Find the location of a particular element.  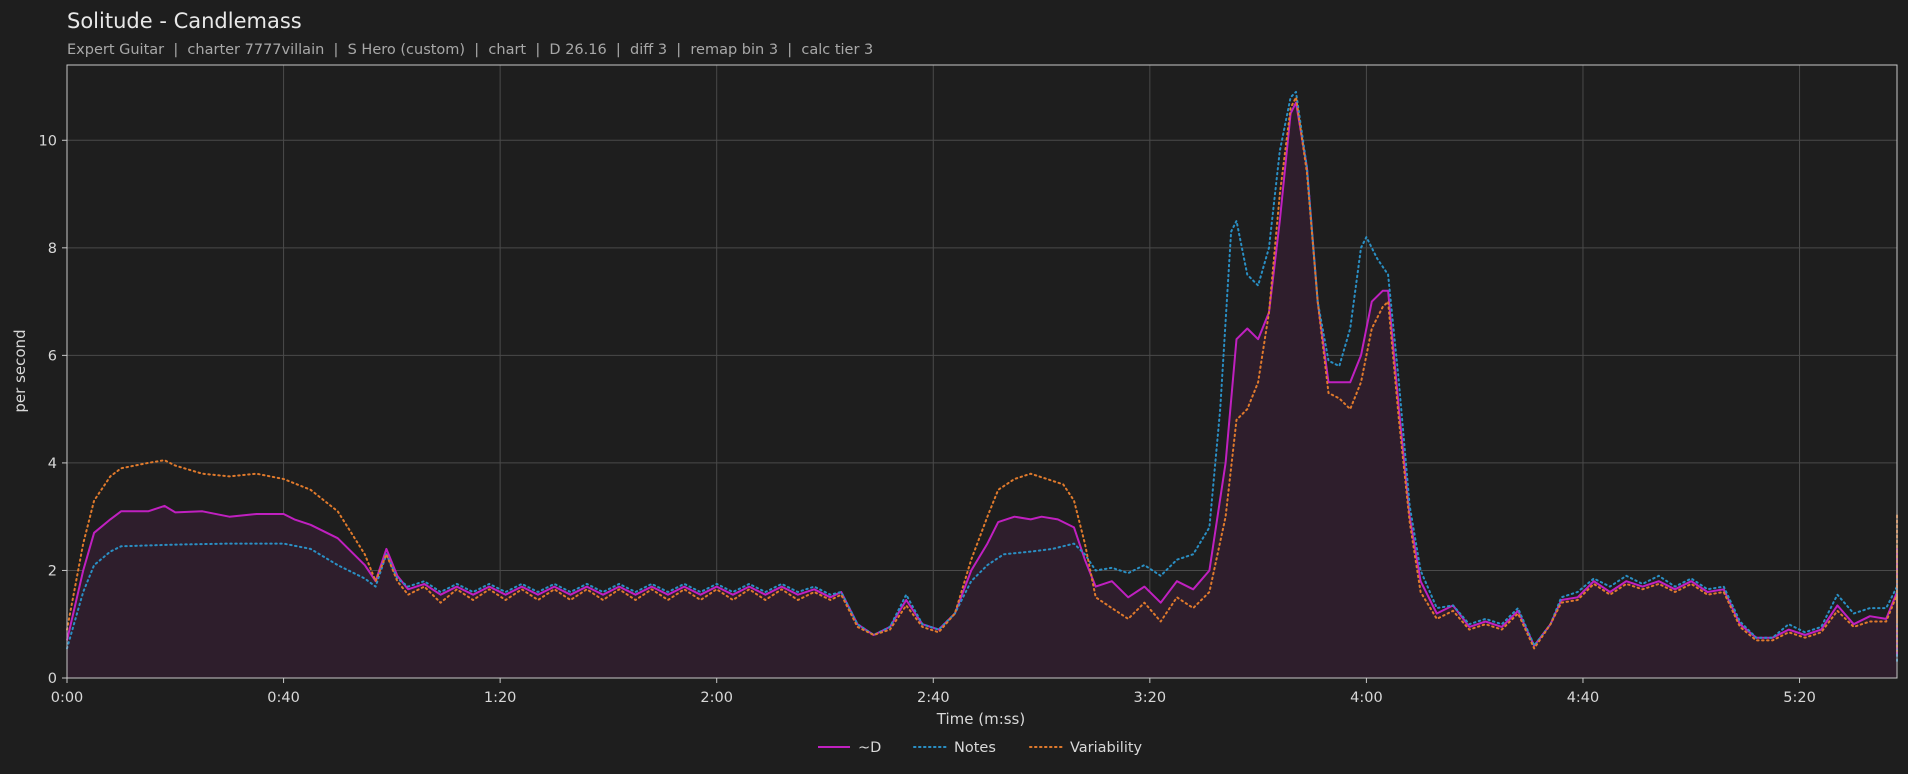

x-tick-label: 5:20 is located at coordinates (1799, 698).